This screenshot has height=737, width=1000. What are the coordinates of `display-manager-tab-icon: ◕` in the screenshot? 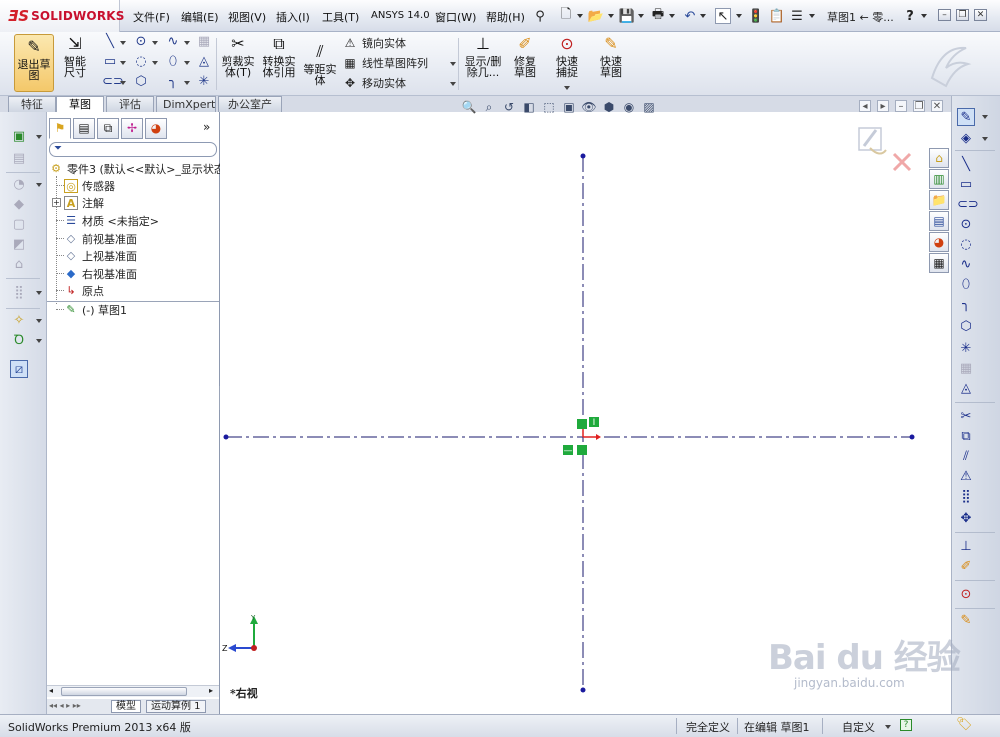 It's located at (156, 128).